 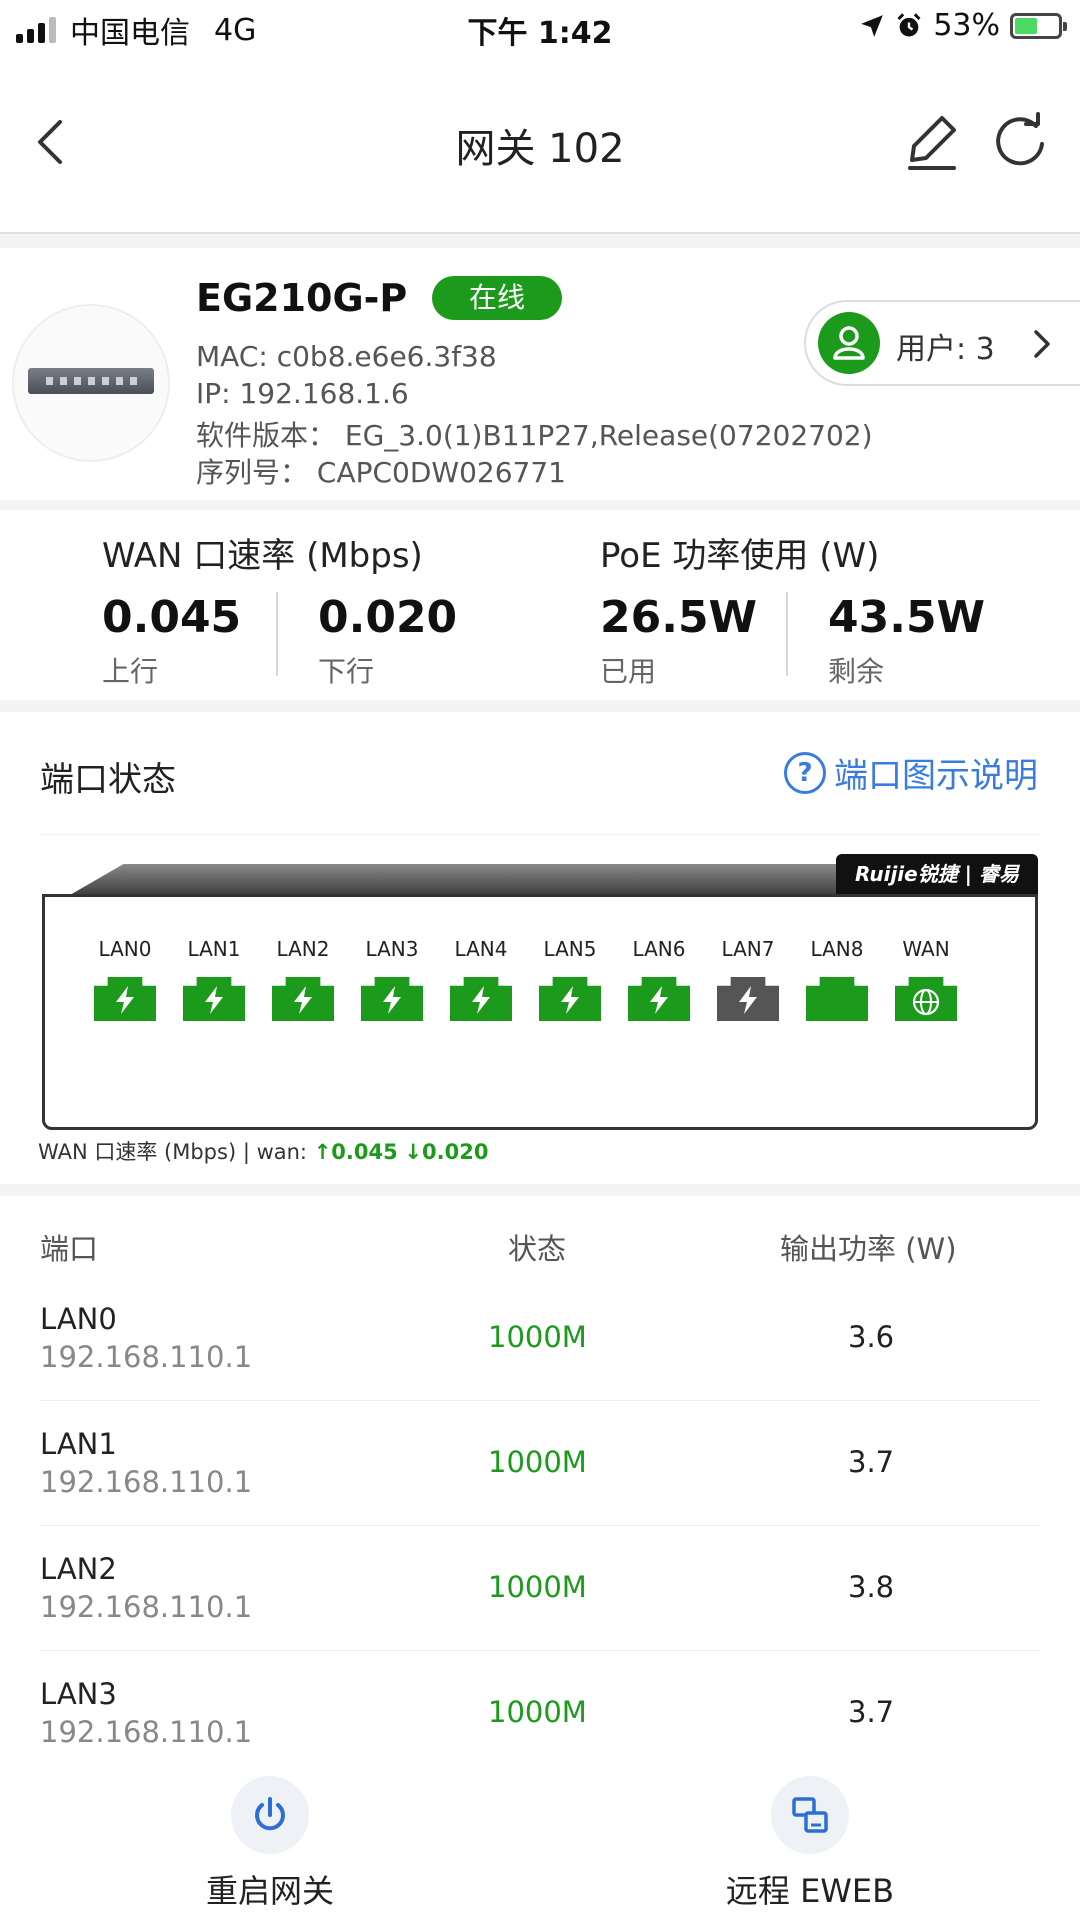 What do you see at coordinates (679, 617) in the screenshot?
I see `poe-used-value: 26.5W` at bounding box center [679, 617].